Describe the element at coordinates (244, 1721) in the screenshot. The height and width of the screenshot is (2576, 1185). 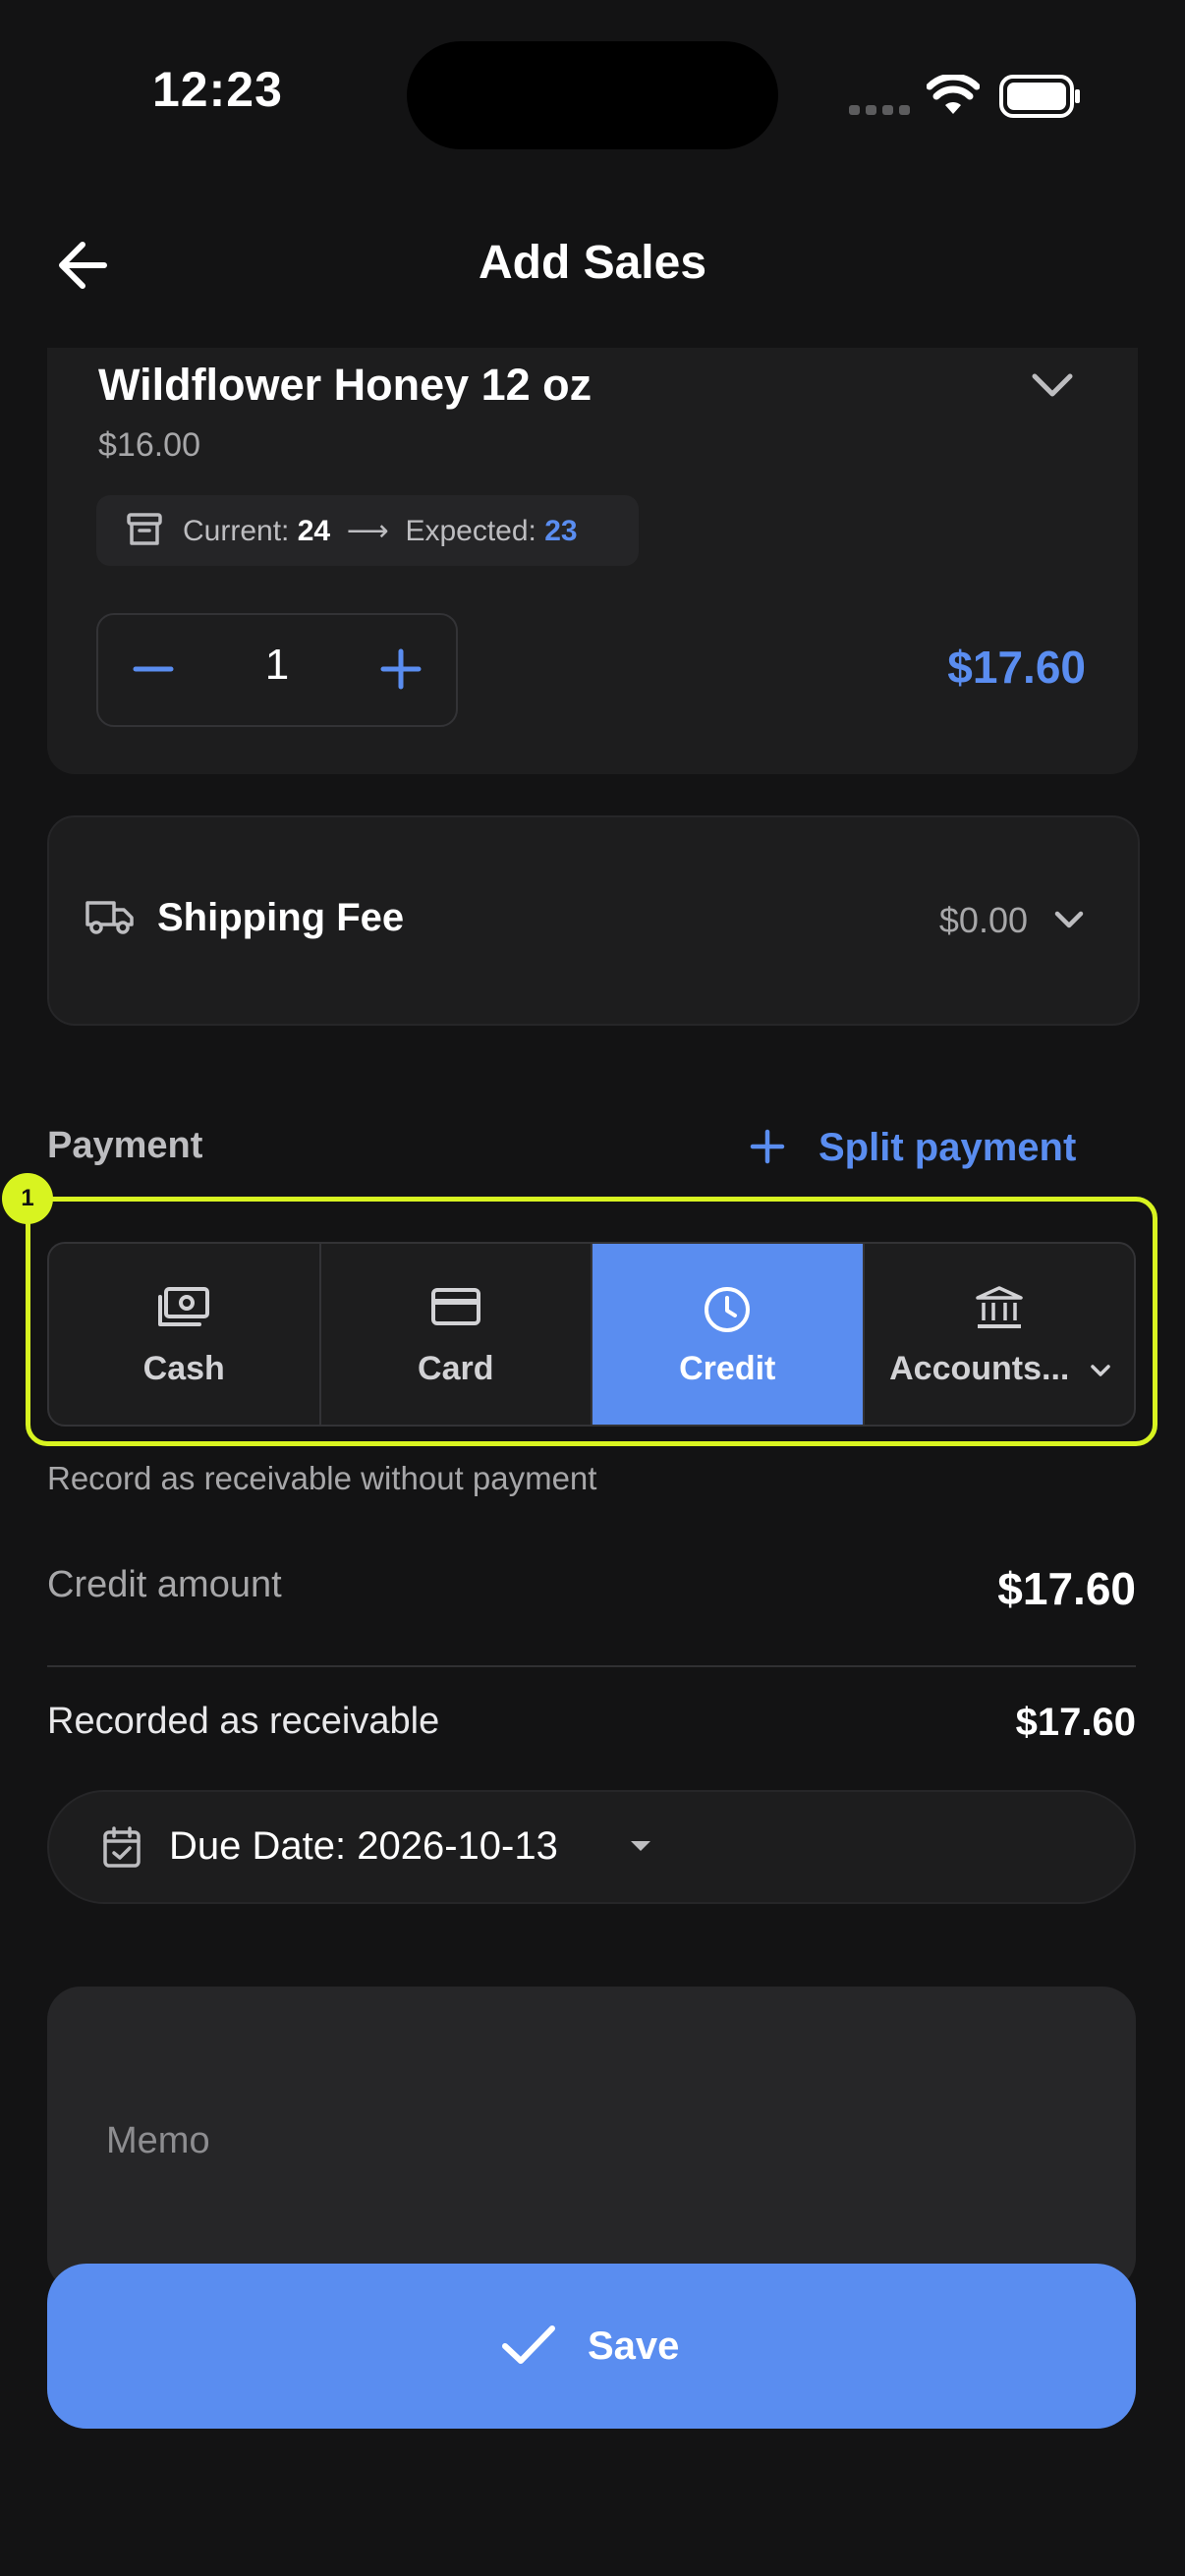
I see `receivable-label: Recorded as receivable` at that location.